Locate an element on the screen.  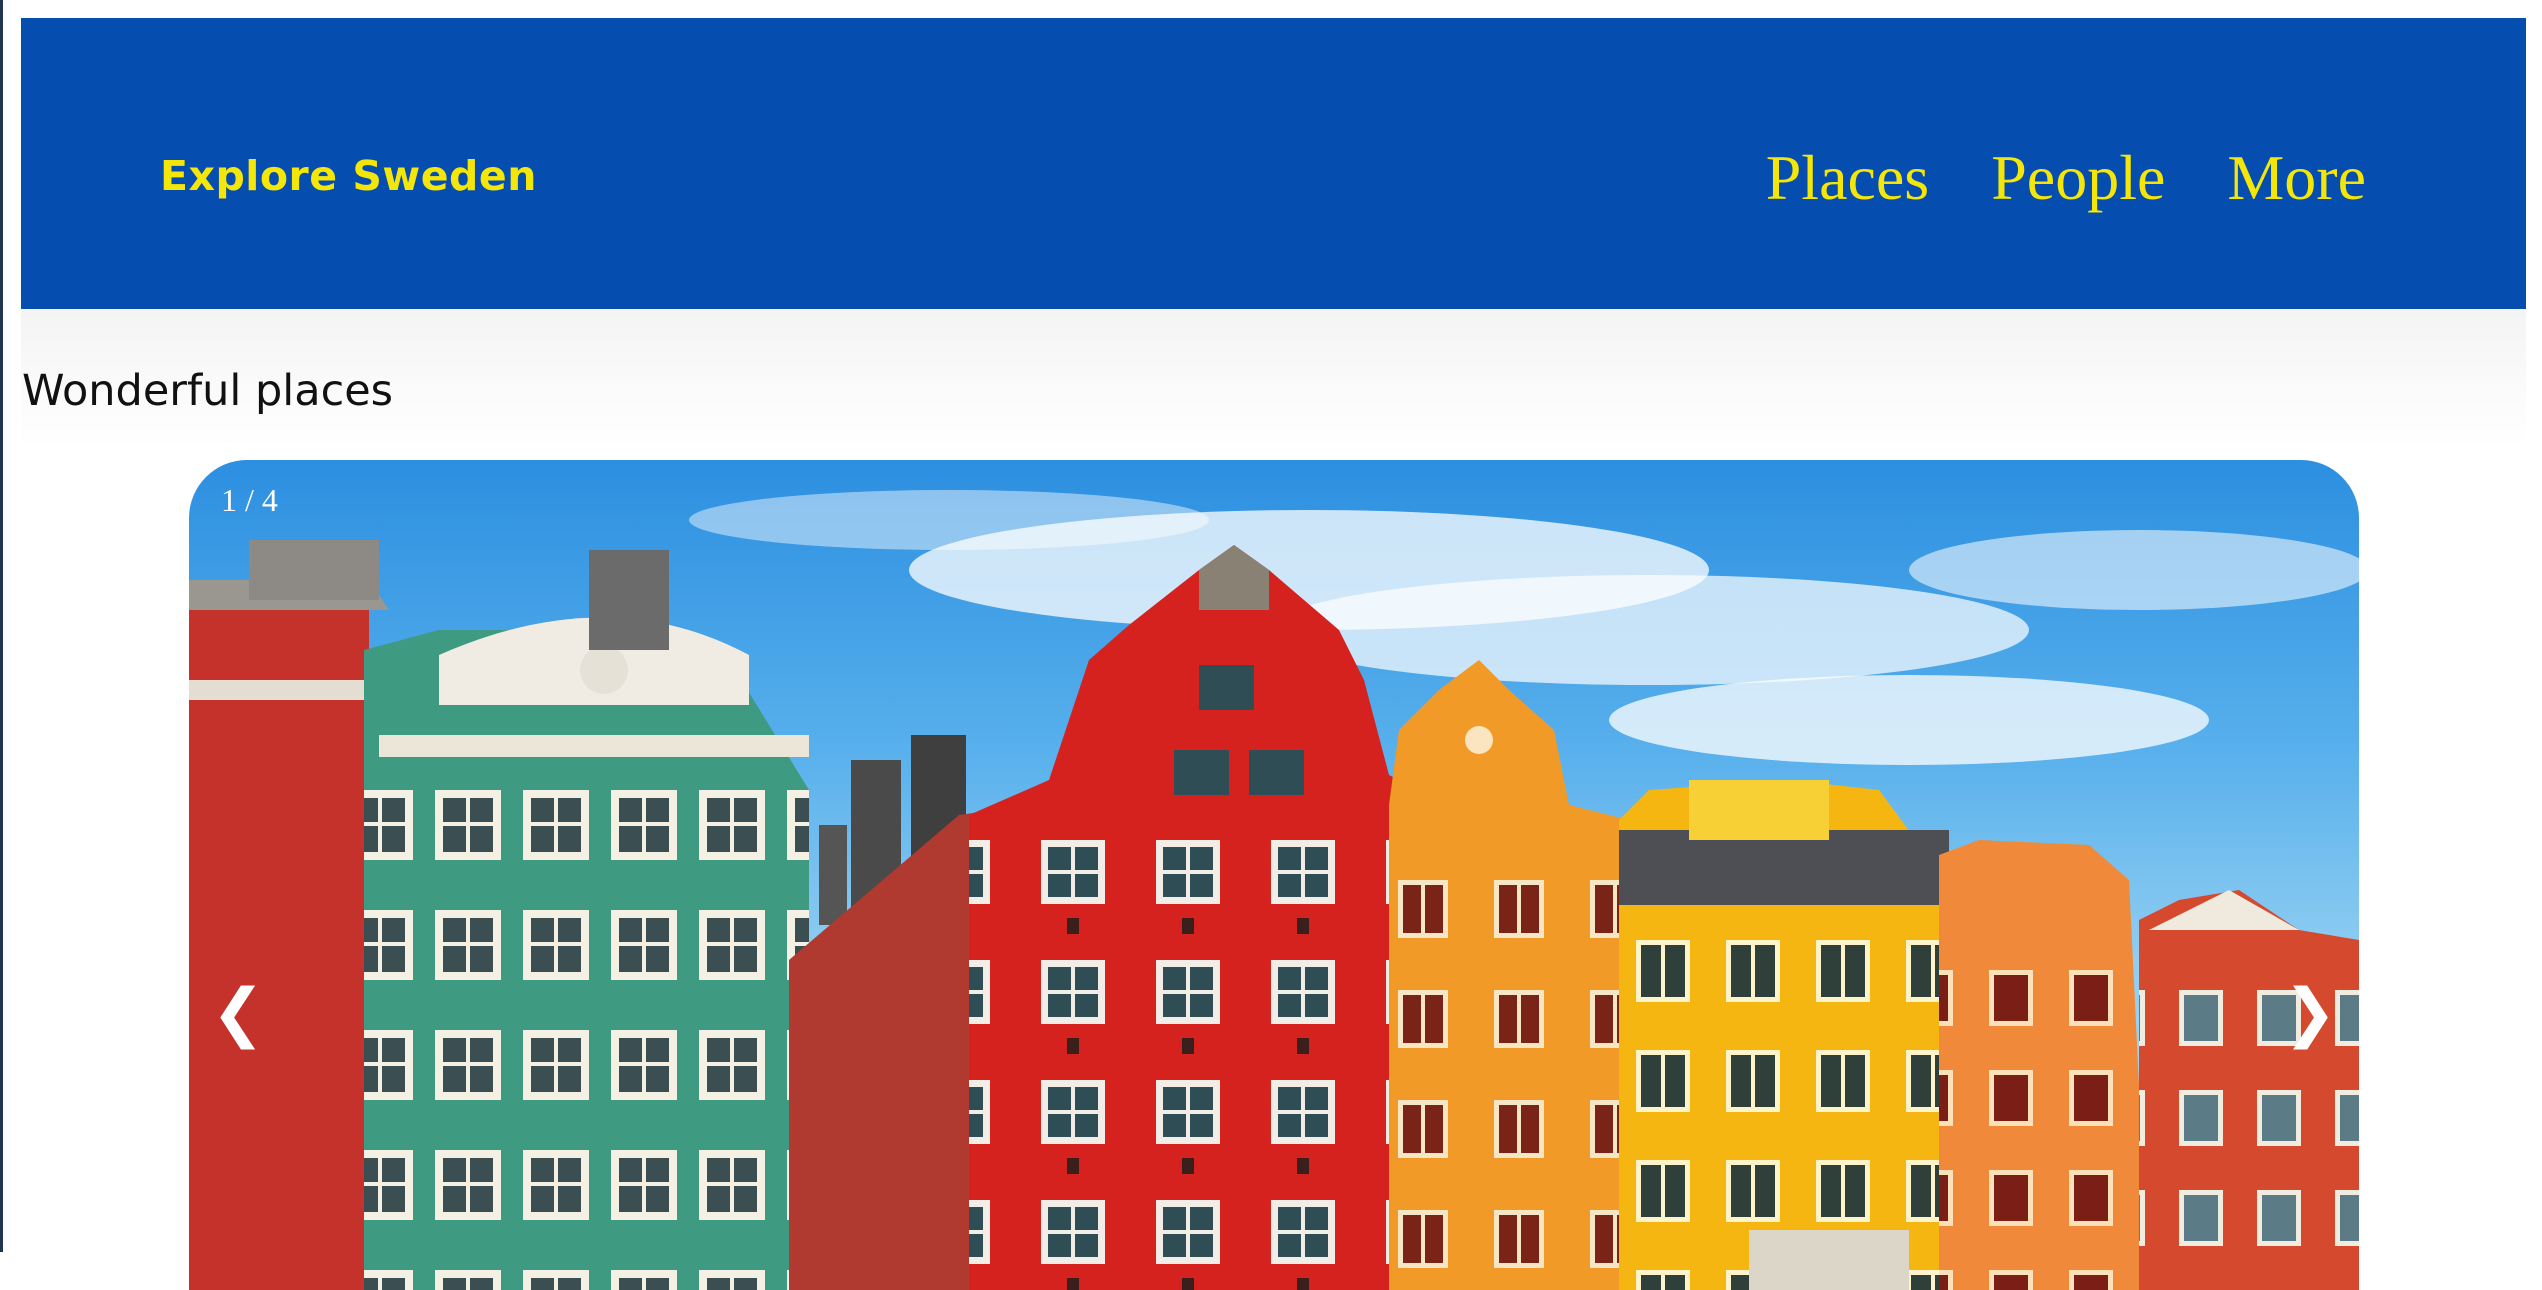
nav-link-more: More is located at coordinates (2296, 178).